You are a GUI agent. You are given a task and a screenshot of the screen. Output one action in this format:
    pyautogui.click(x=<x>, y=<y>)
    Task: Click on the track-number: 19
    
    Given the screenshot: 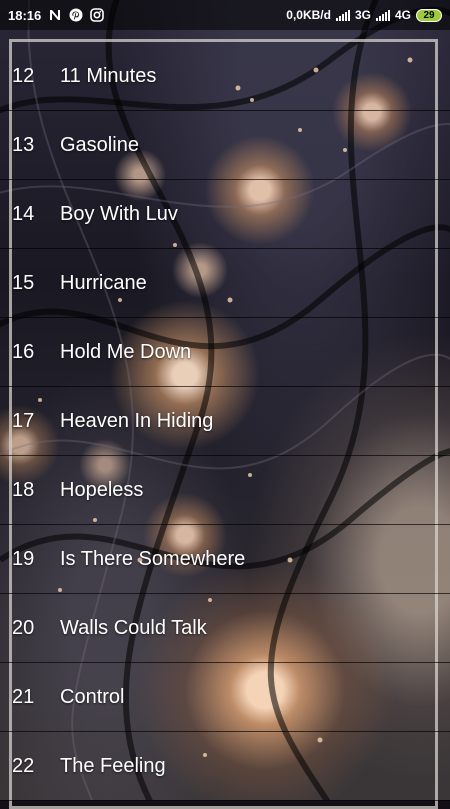 What is the action you would take?
    pyautogui.click(x=23, y=558)
    